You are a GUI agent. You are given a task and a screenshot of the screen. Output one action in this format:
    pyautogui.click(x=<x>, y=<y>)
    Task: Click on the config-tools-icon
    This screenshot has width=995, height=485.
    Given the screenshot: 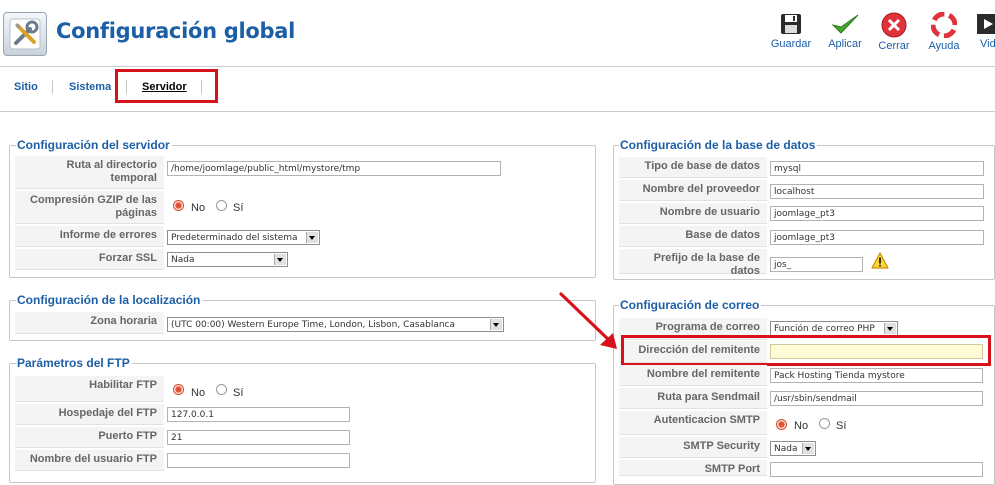 What is the action you would take?
    pyautogui.click(x=25, y=34)
    